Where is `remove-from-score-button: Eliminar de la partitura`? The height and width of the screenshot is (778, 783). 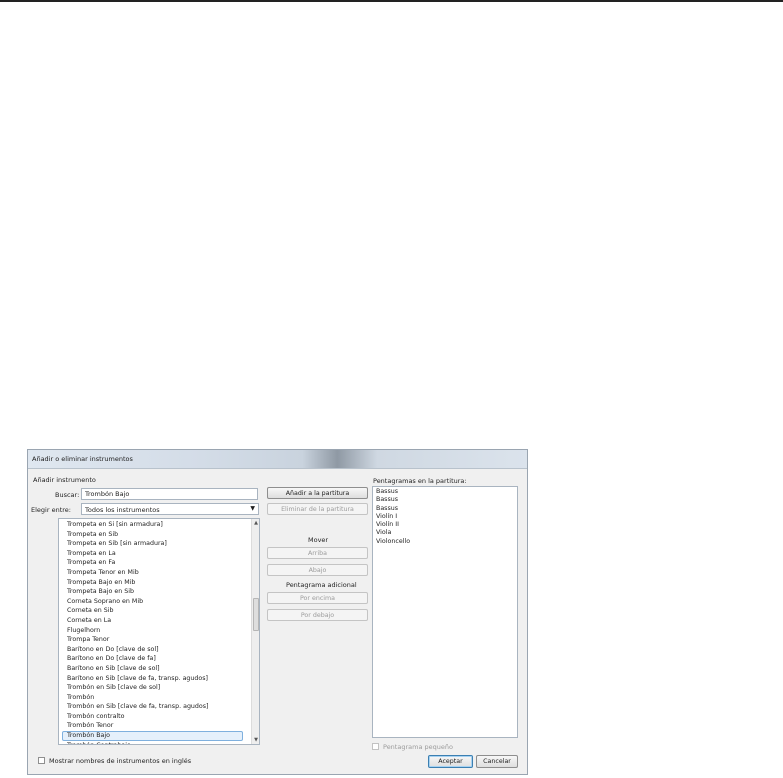
remove-from-score-button: Eliminar de la partitura is located at coordinates (317, 509).